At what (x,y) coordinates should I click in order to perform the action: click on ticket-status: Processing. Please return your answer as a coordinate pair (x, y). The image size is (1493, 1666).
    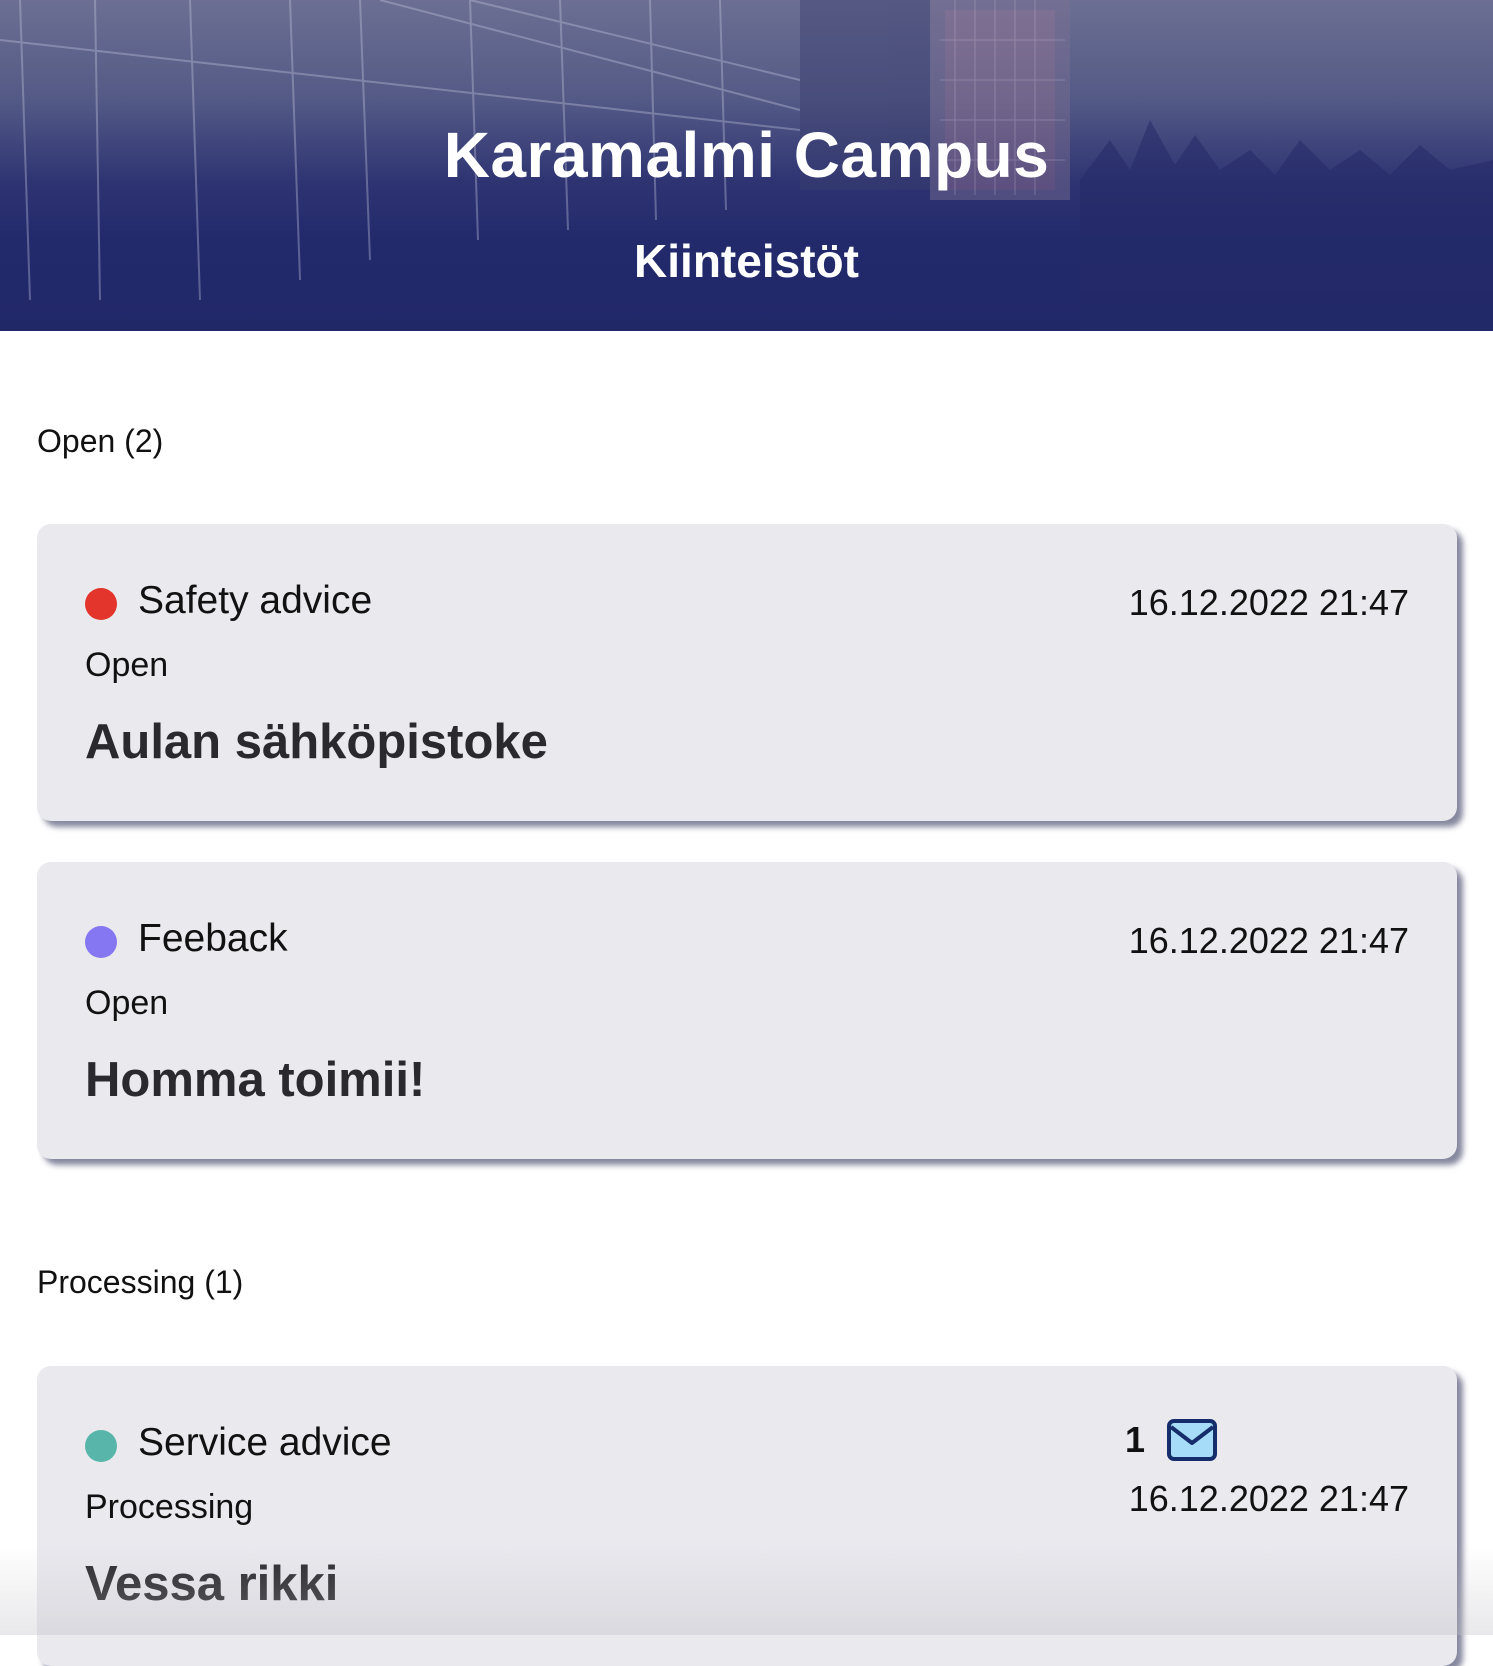
    Looking at the image, I should click on (169, 1507).